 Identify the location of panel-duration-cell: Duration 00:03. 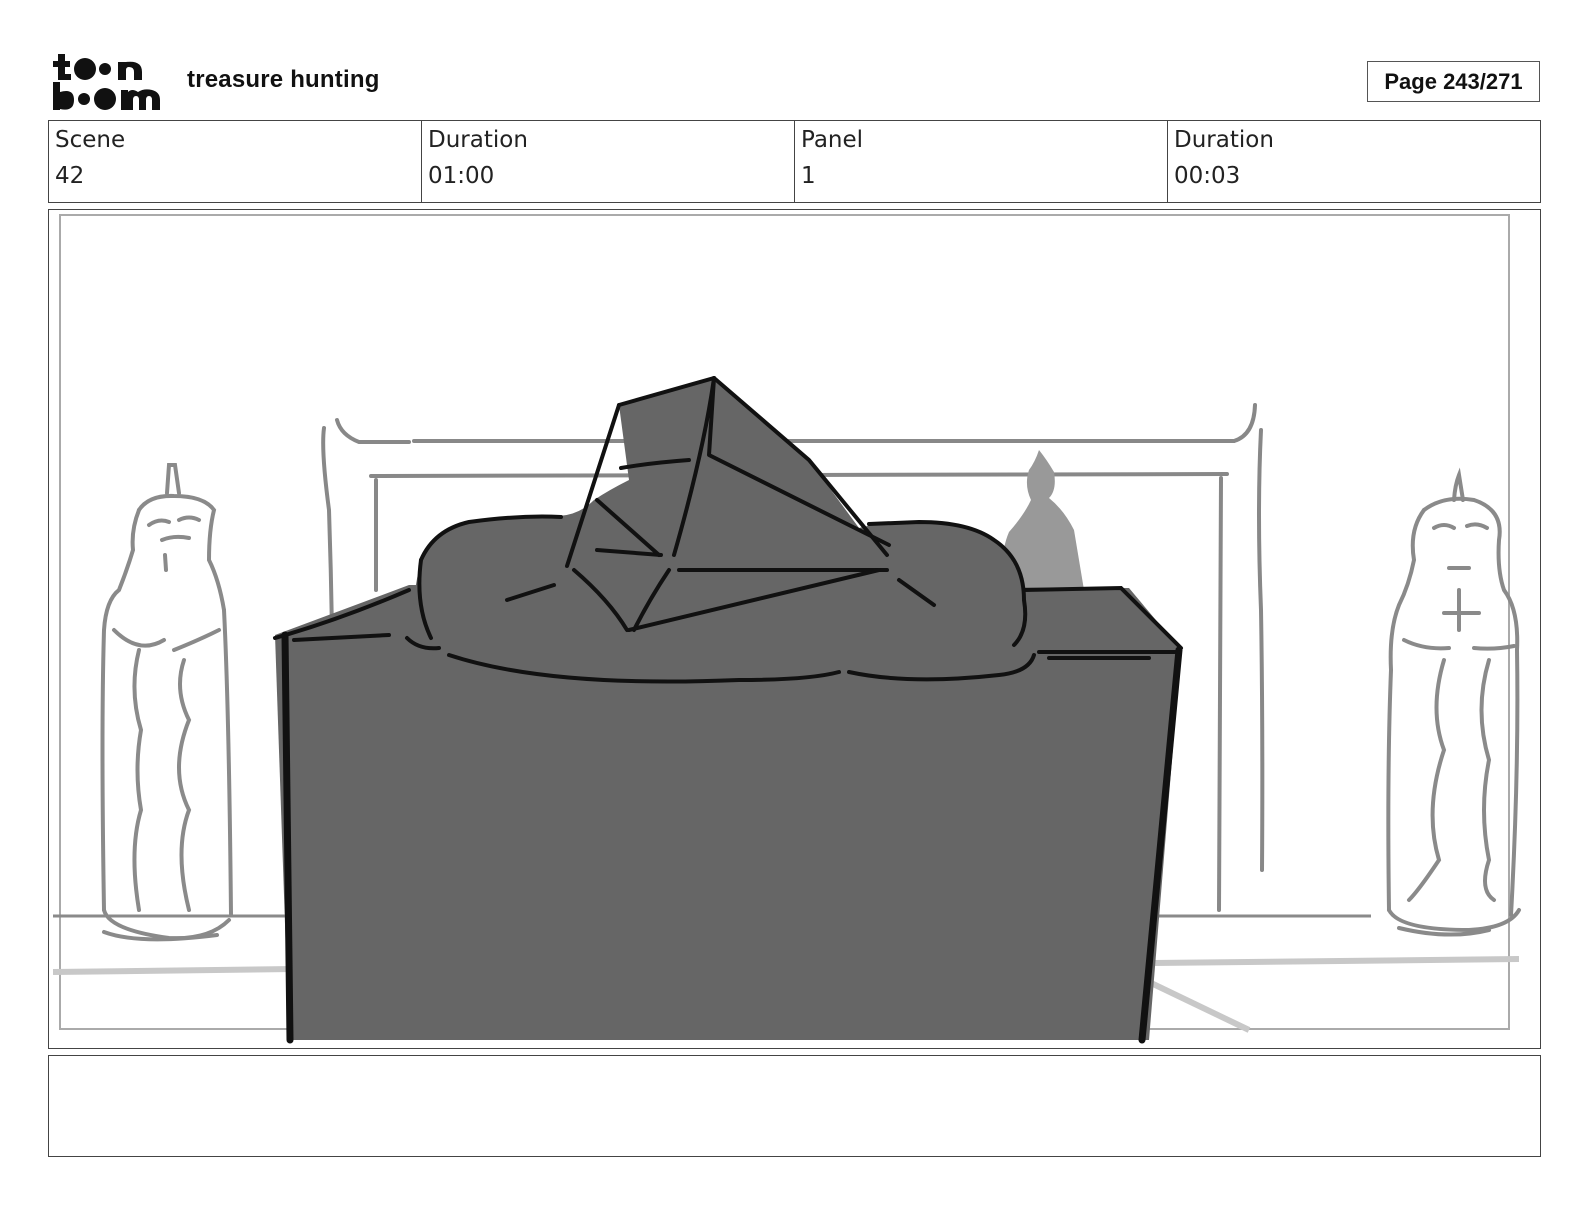
(1354, 161).